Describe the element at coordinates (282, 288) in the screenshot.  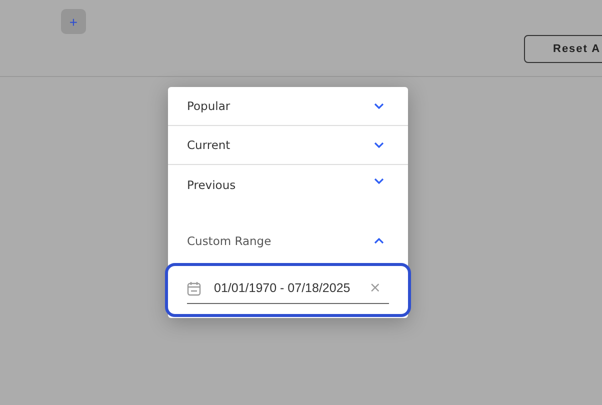
I see `date-range-value: 01/01/1970 - 07/18/2025` at that location.